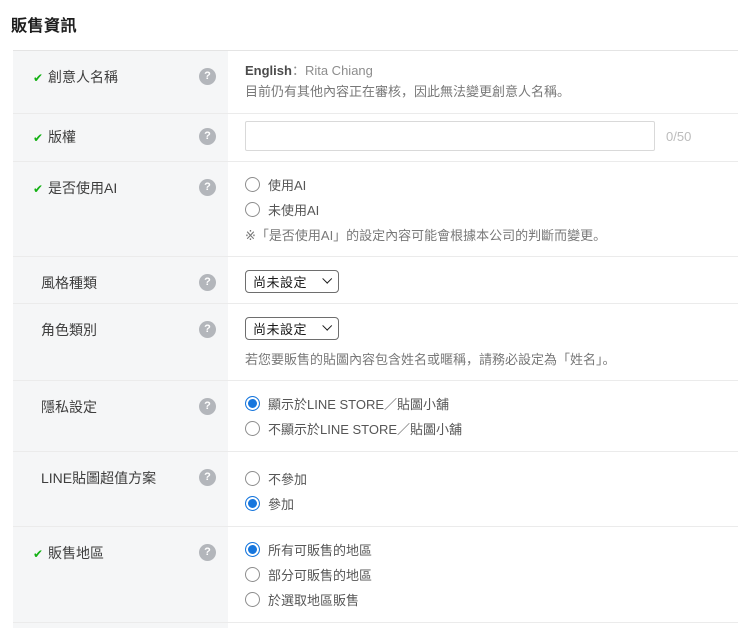 The height and width of the screenshot is (628, 740). I want to click on creator-name-label: 創意人名稱, so click(83, 77).